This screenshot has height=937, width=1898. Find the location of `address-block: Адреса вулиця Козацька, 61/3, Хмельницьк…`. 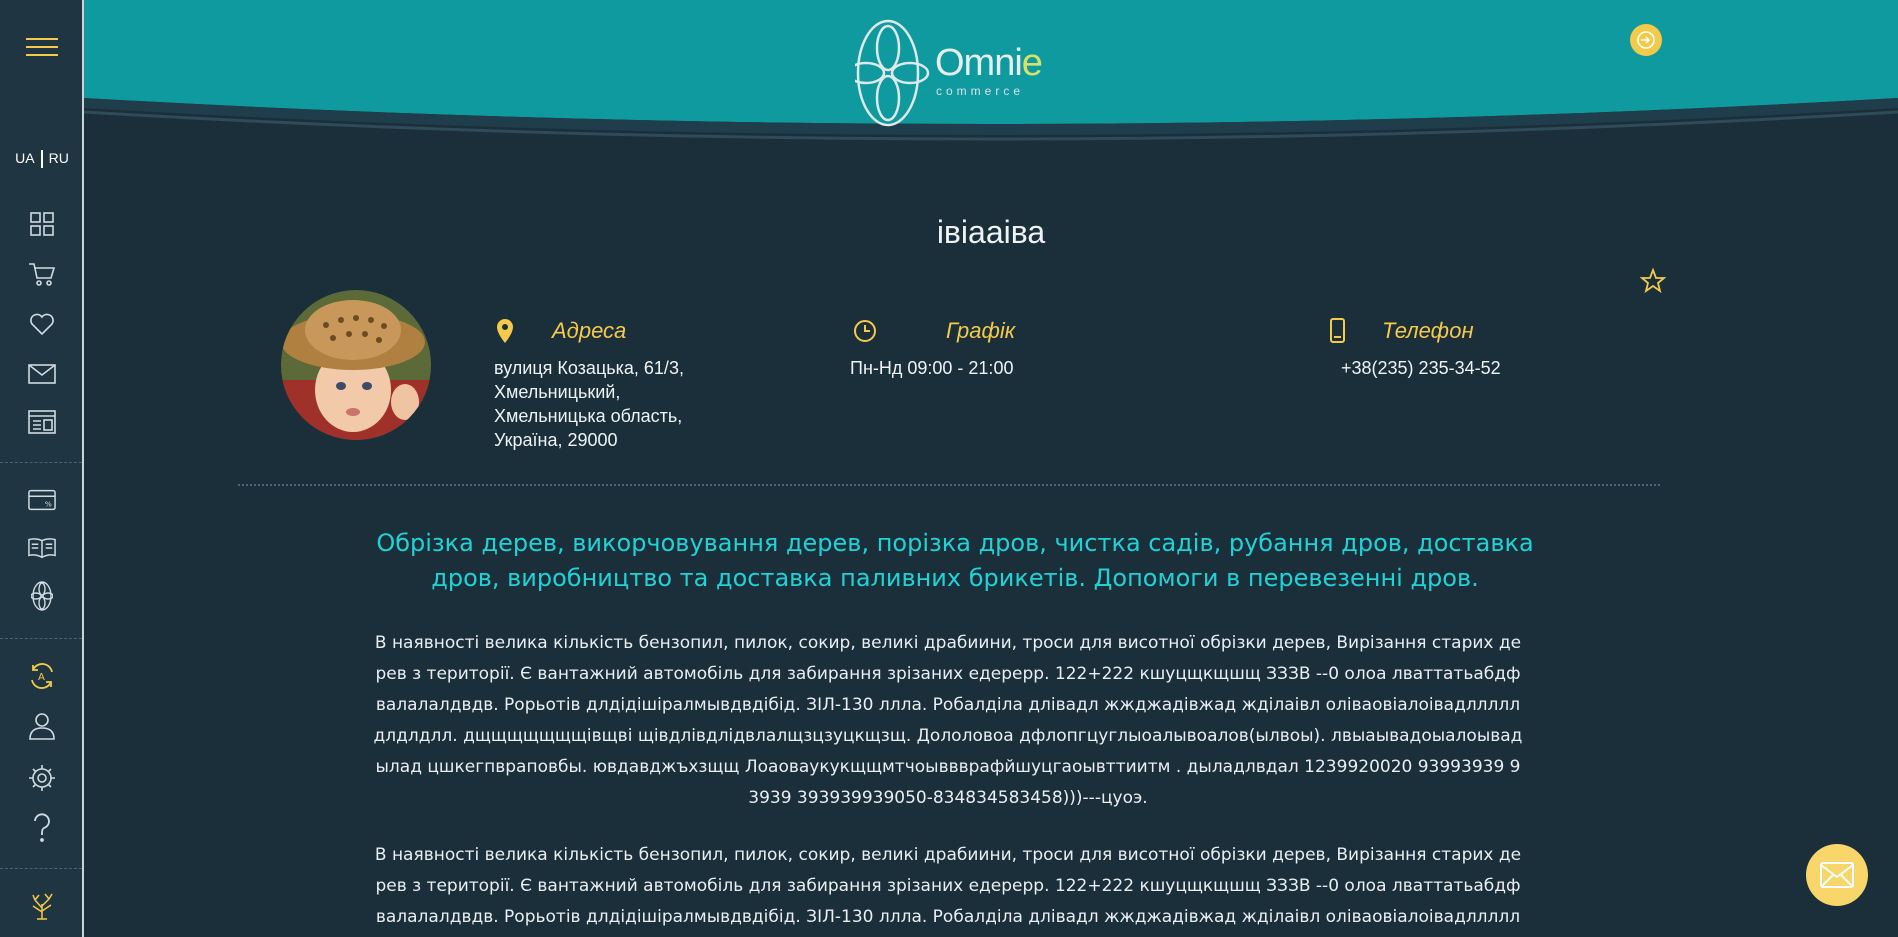

address-block: Адреса вулиця Козацька, 61/3, Хмельницьк… is located at coordinates (604, 385).